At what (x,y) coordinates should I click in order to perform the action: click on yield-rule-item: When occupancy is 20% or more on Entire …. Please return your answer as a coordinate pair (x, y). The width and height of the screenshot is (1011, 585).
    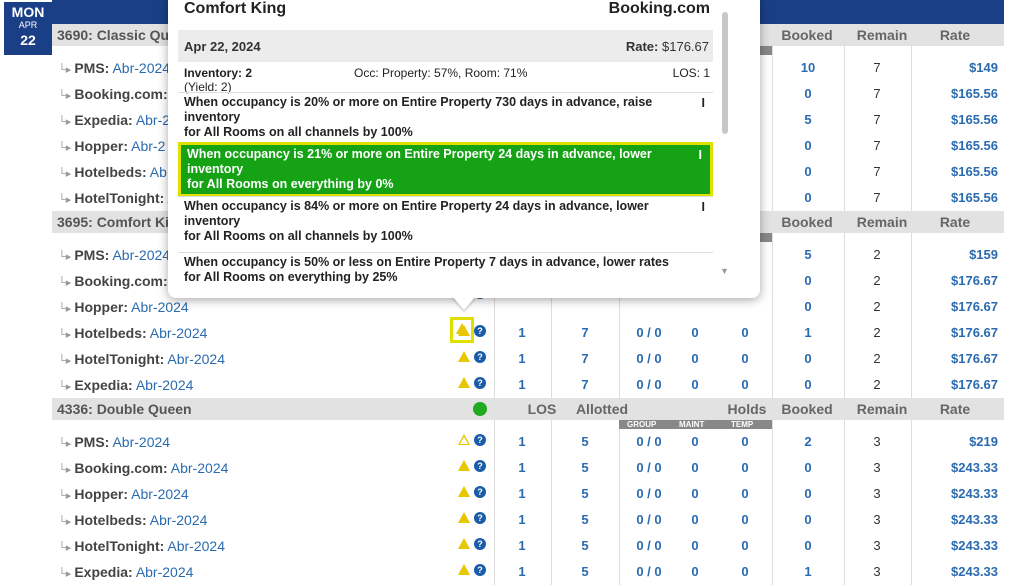
    Looking at the image, I should click on (445, 117).